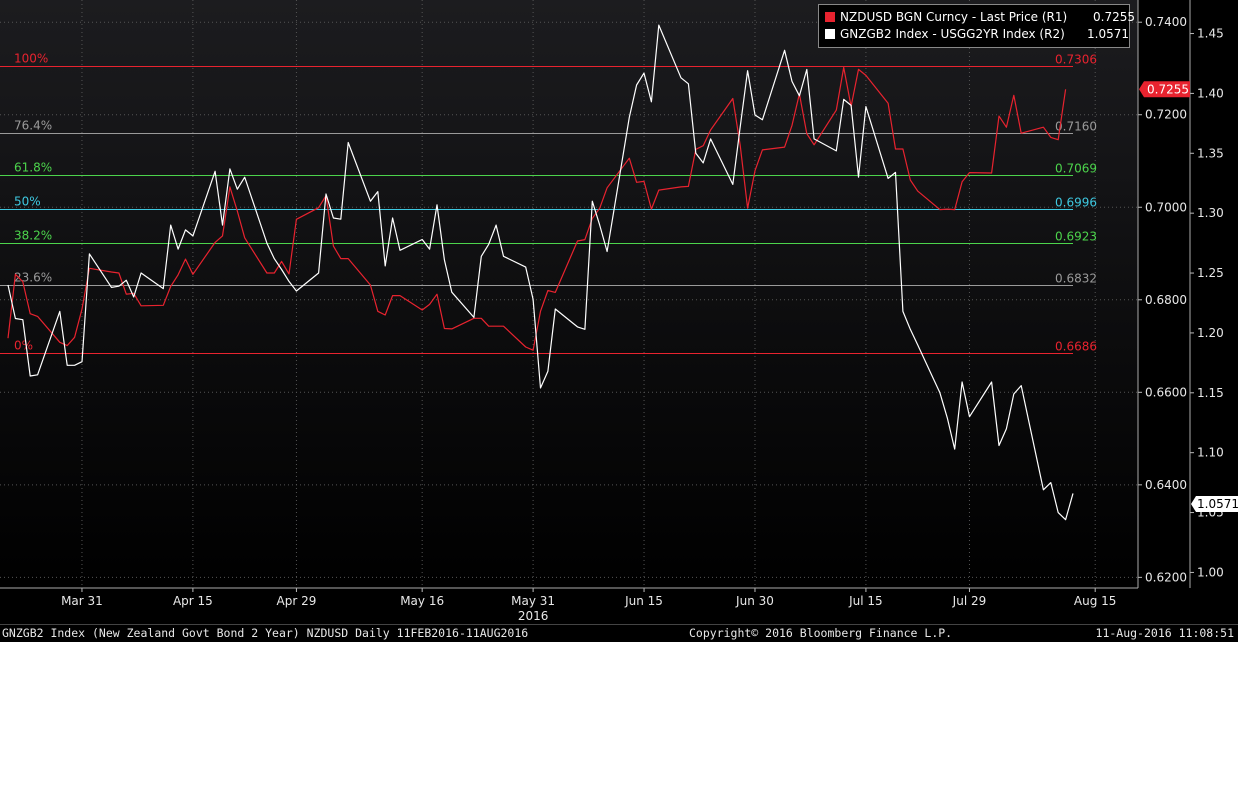 Image resolution: width=1238 pixels, height=804 pixels. Describe the element at coordinates (1168, 89) in the screenshot. I see `last-price-tag-label: 0.7255` at that location.